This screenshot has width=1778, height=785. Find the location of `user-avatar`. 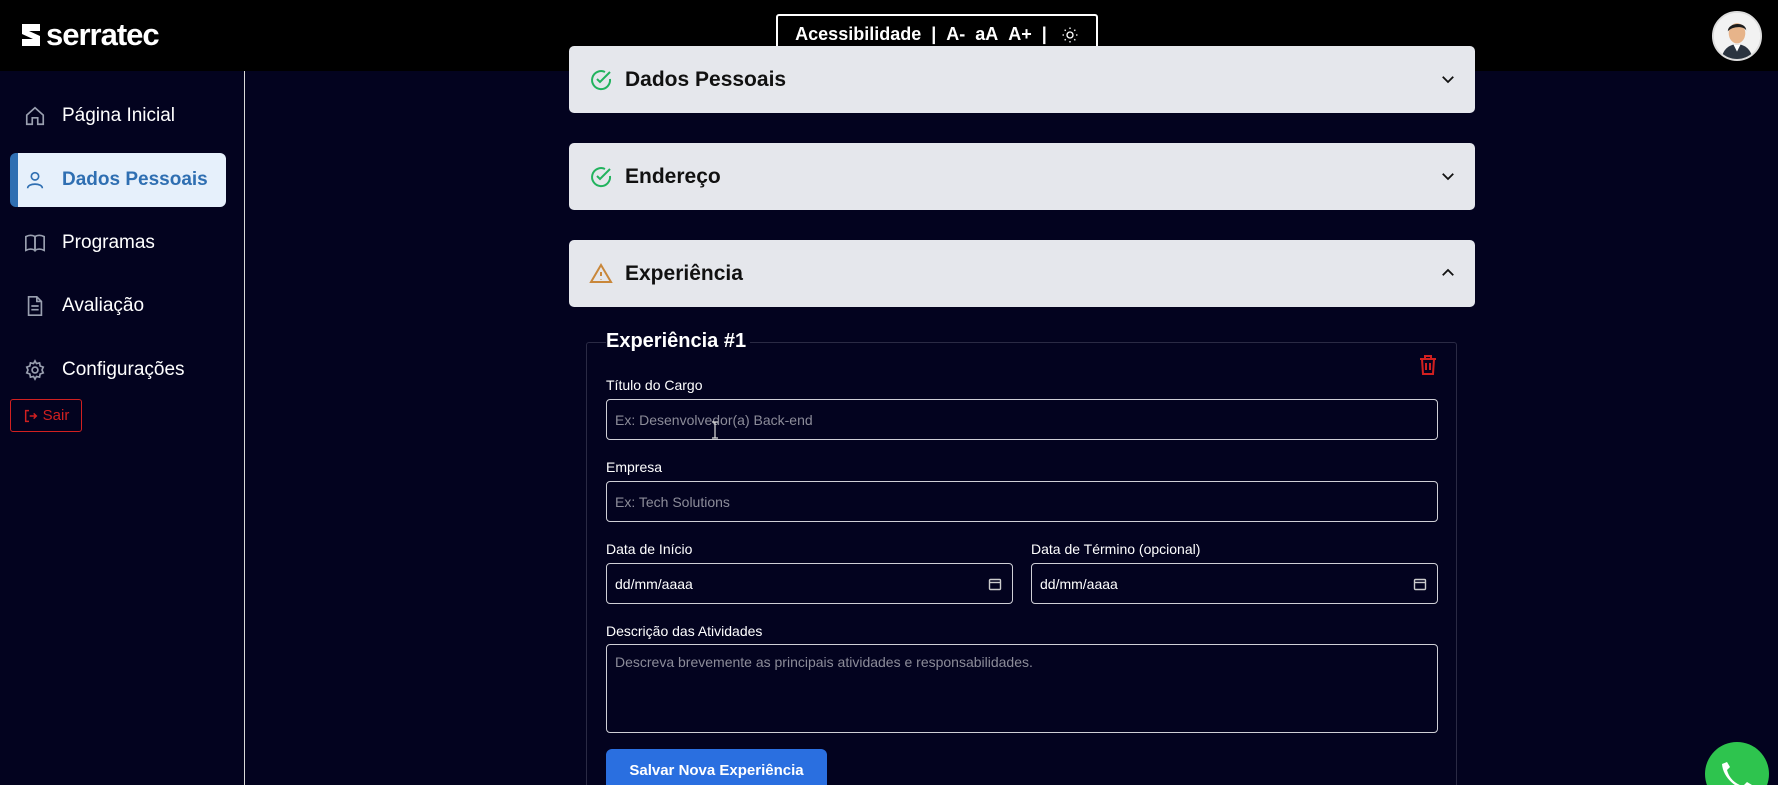

user-avatar is located at coordinates (1737, 36).